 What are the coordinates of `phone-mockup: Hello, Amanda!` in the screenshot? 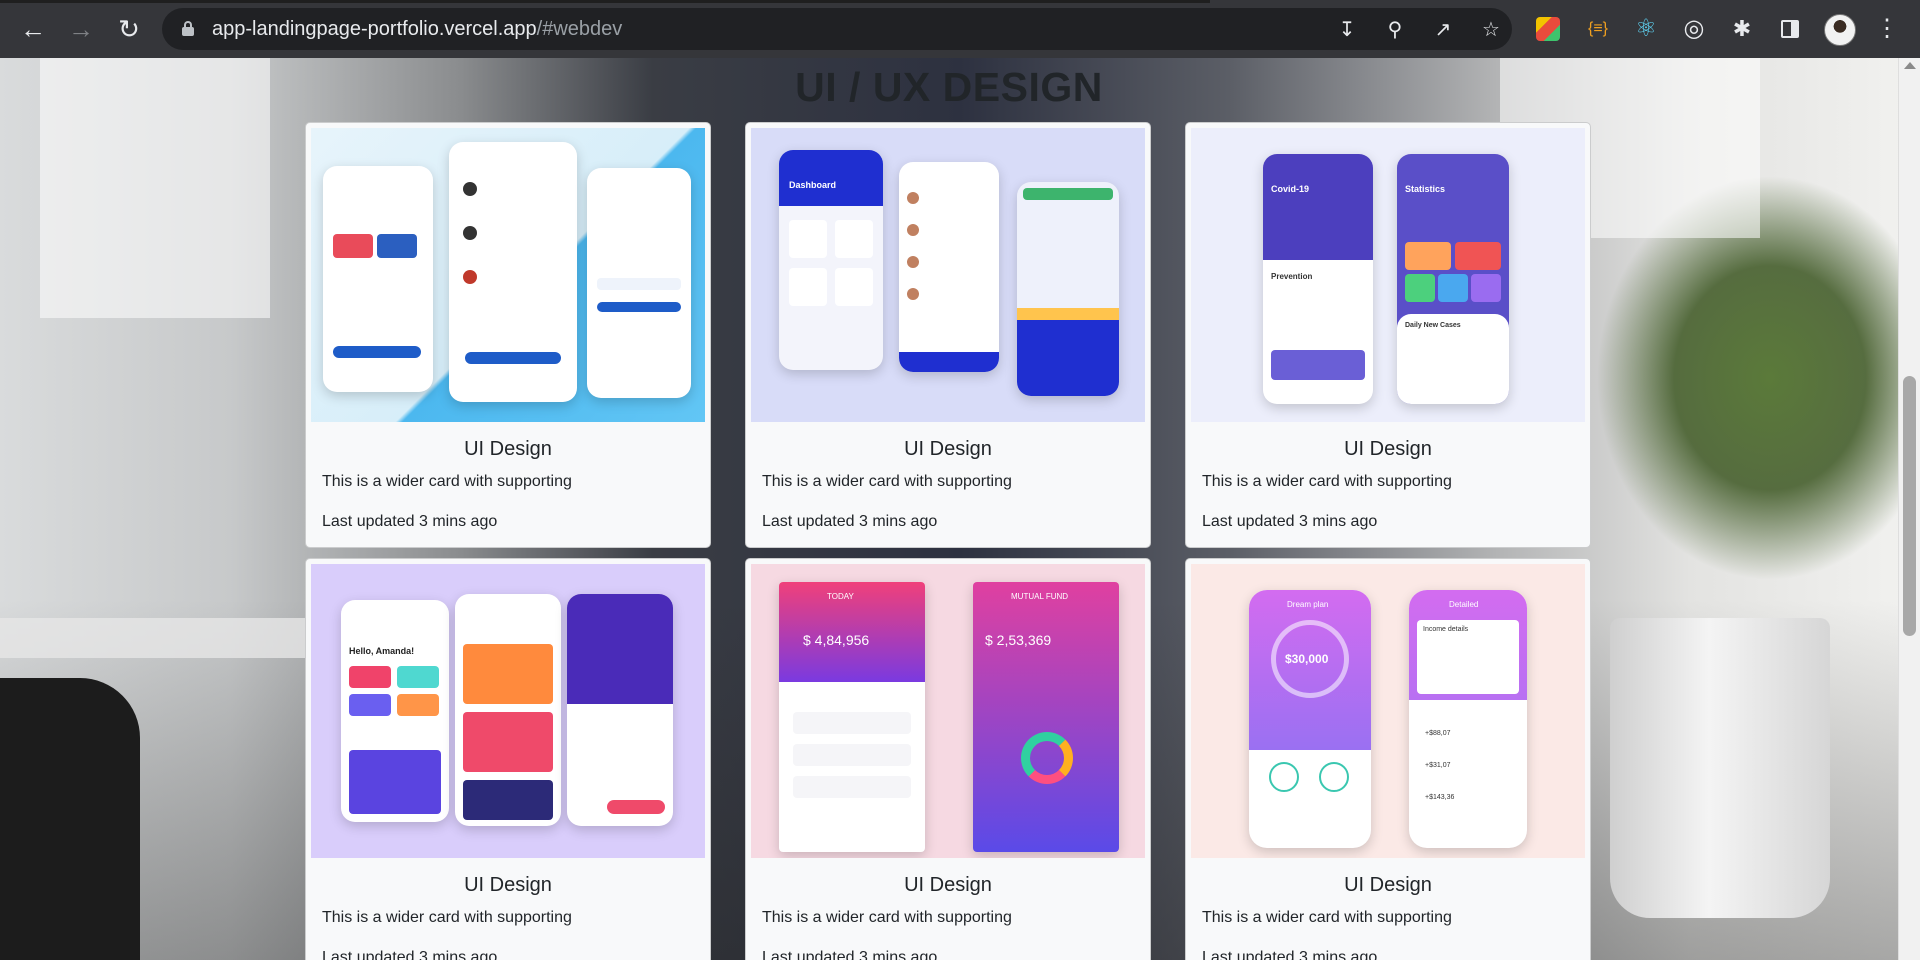 It's located at (395, 711).